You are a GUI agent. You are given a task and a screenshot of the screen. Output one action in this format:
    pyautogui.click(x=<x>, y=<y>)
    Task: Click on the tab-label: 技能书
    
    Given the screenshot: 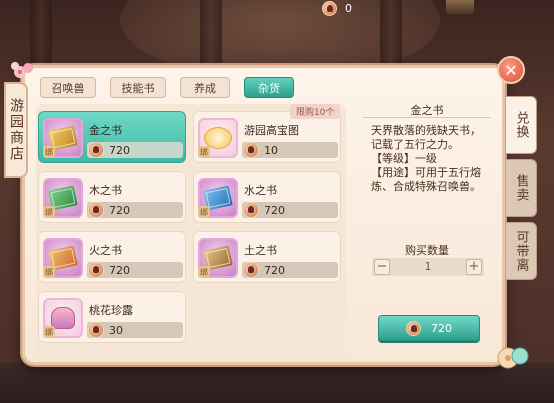 What is the action you would take?
    pyautogui.click(x=138, y=88)
    